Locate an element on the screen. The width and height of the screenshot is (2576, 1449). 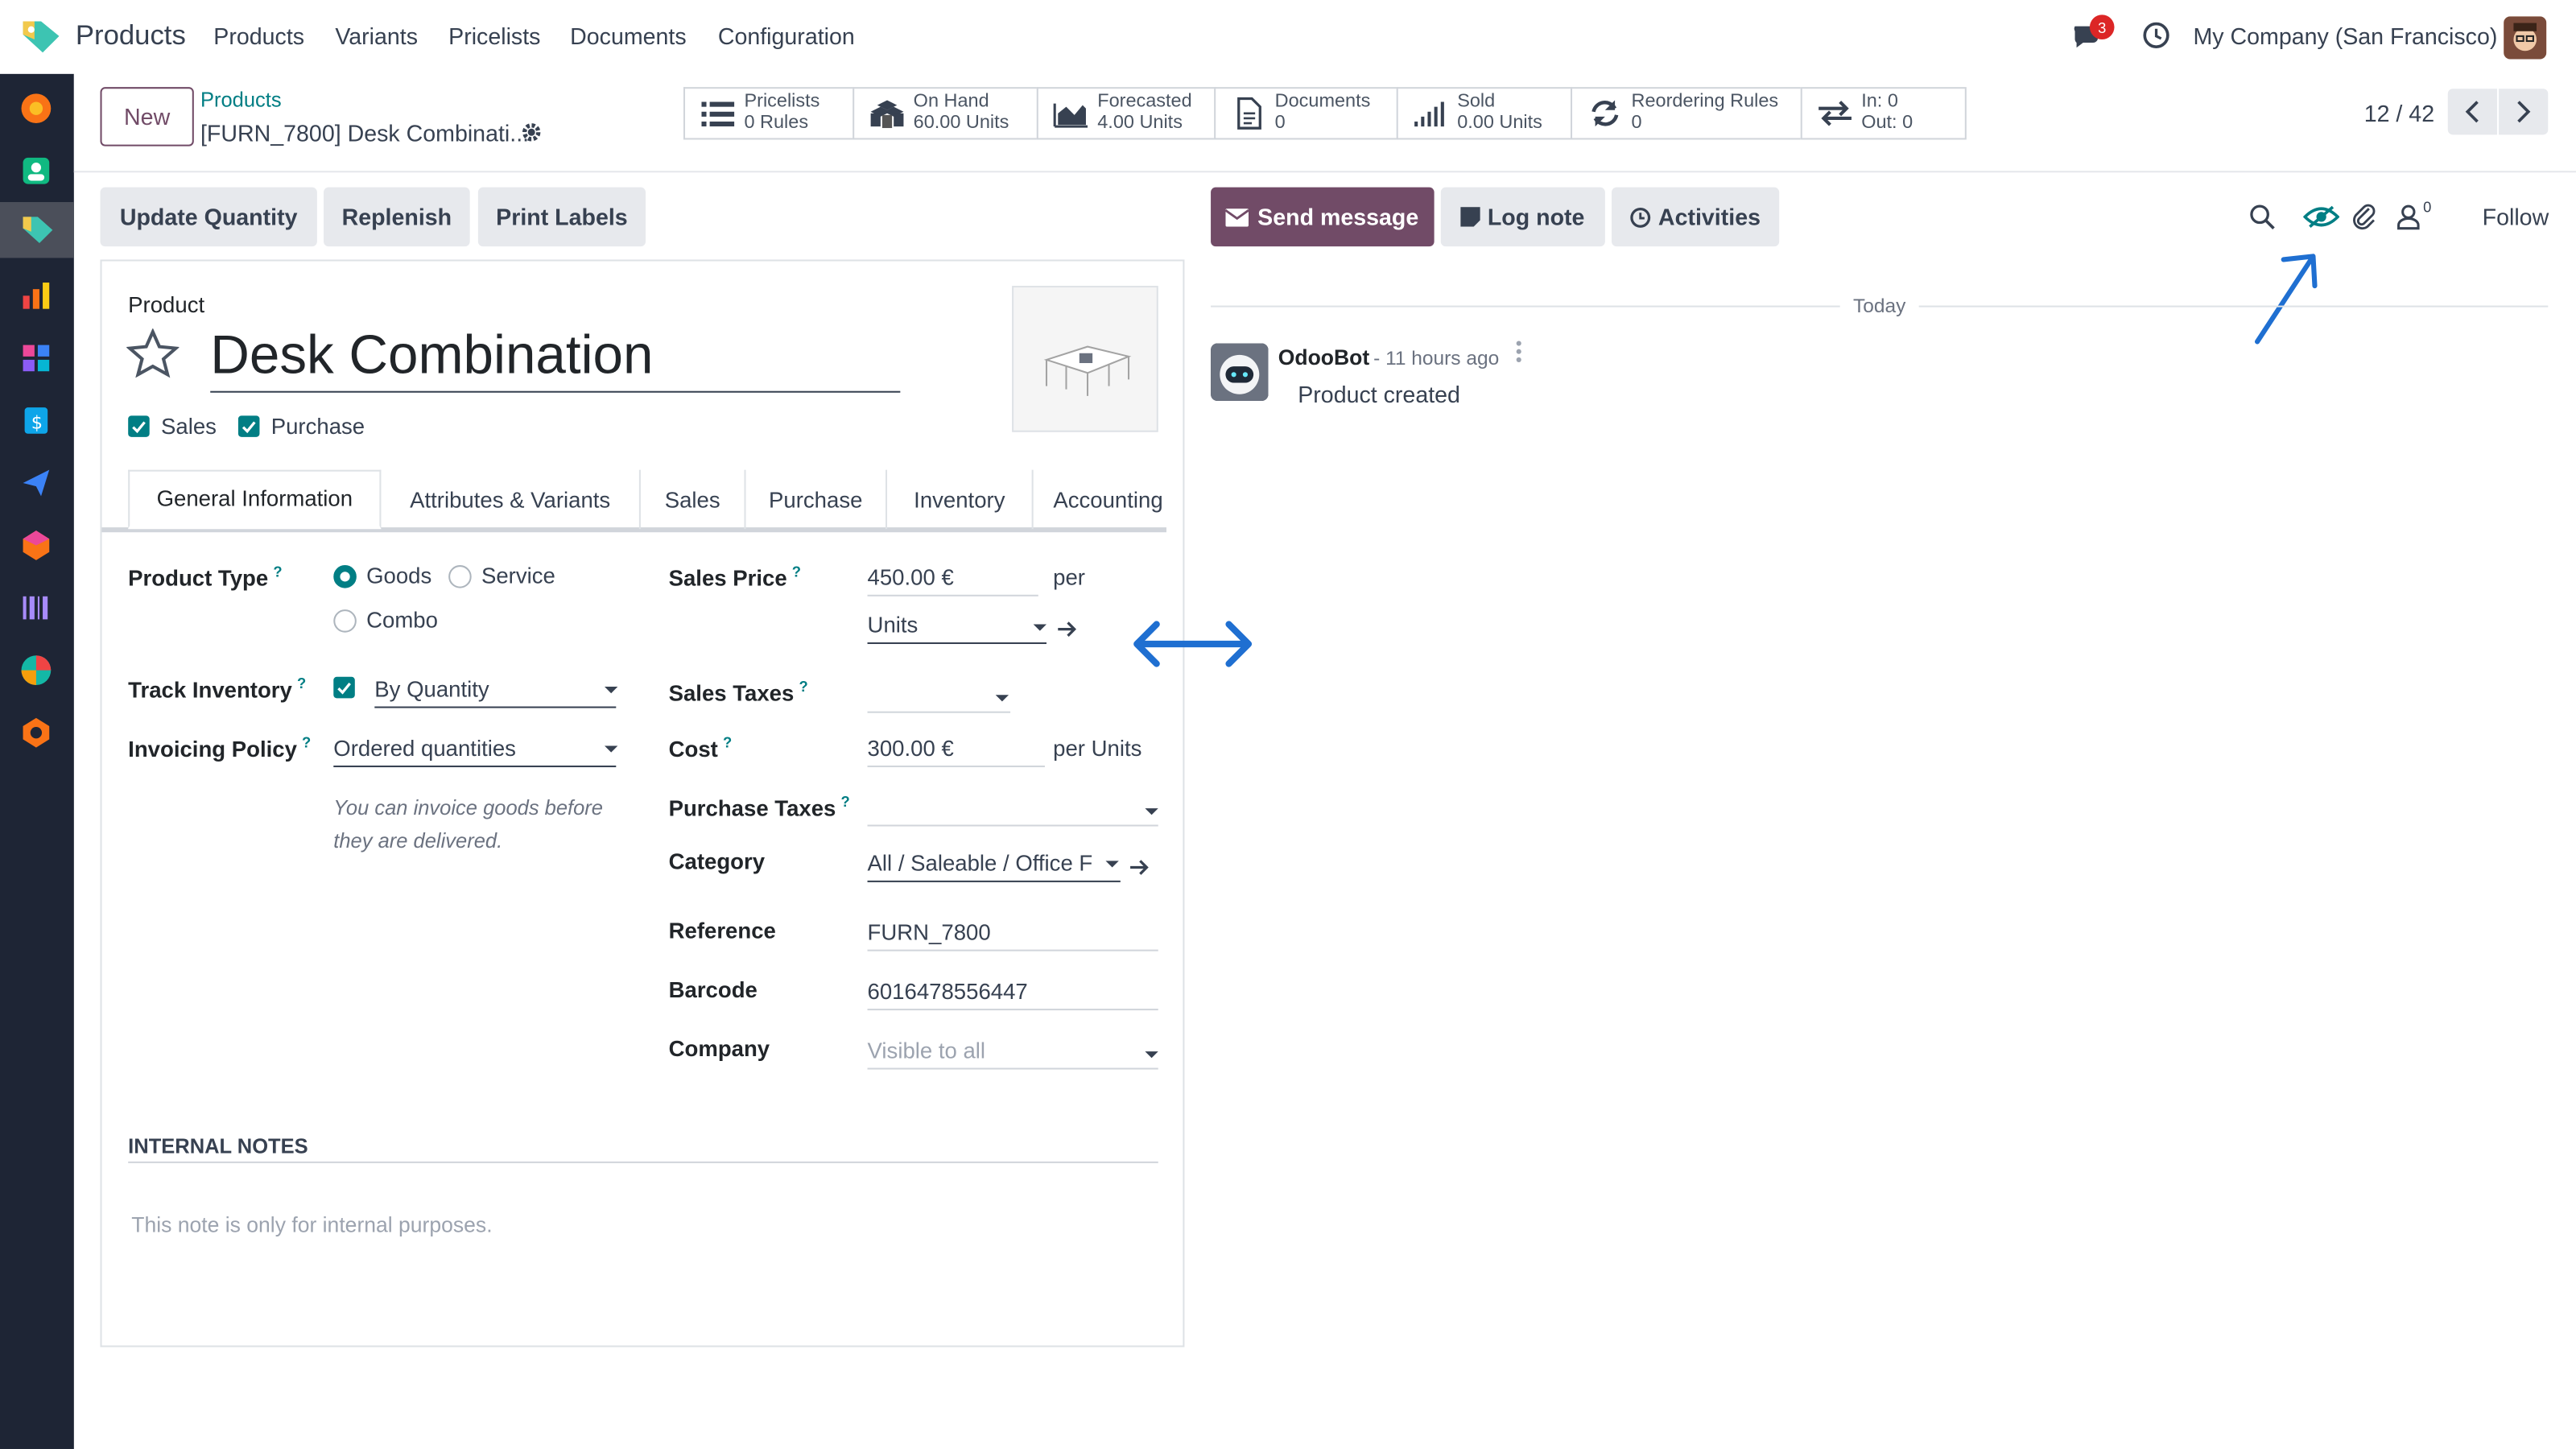
forecasted-smart-button: Forecasted 4.00 Units is located at coordinates (1125, 113).